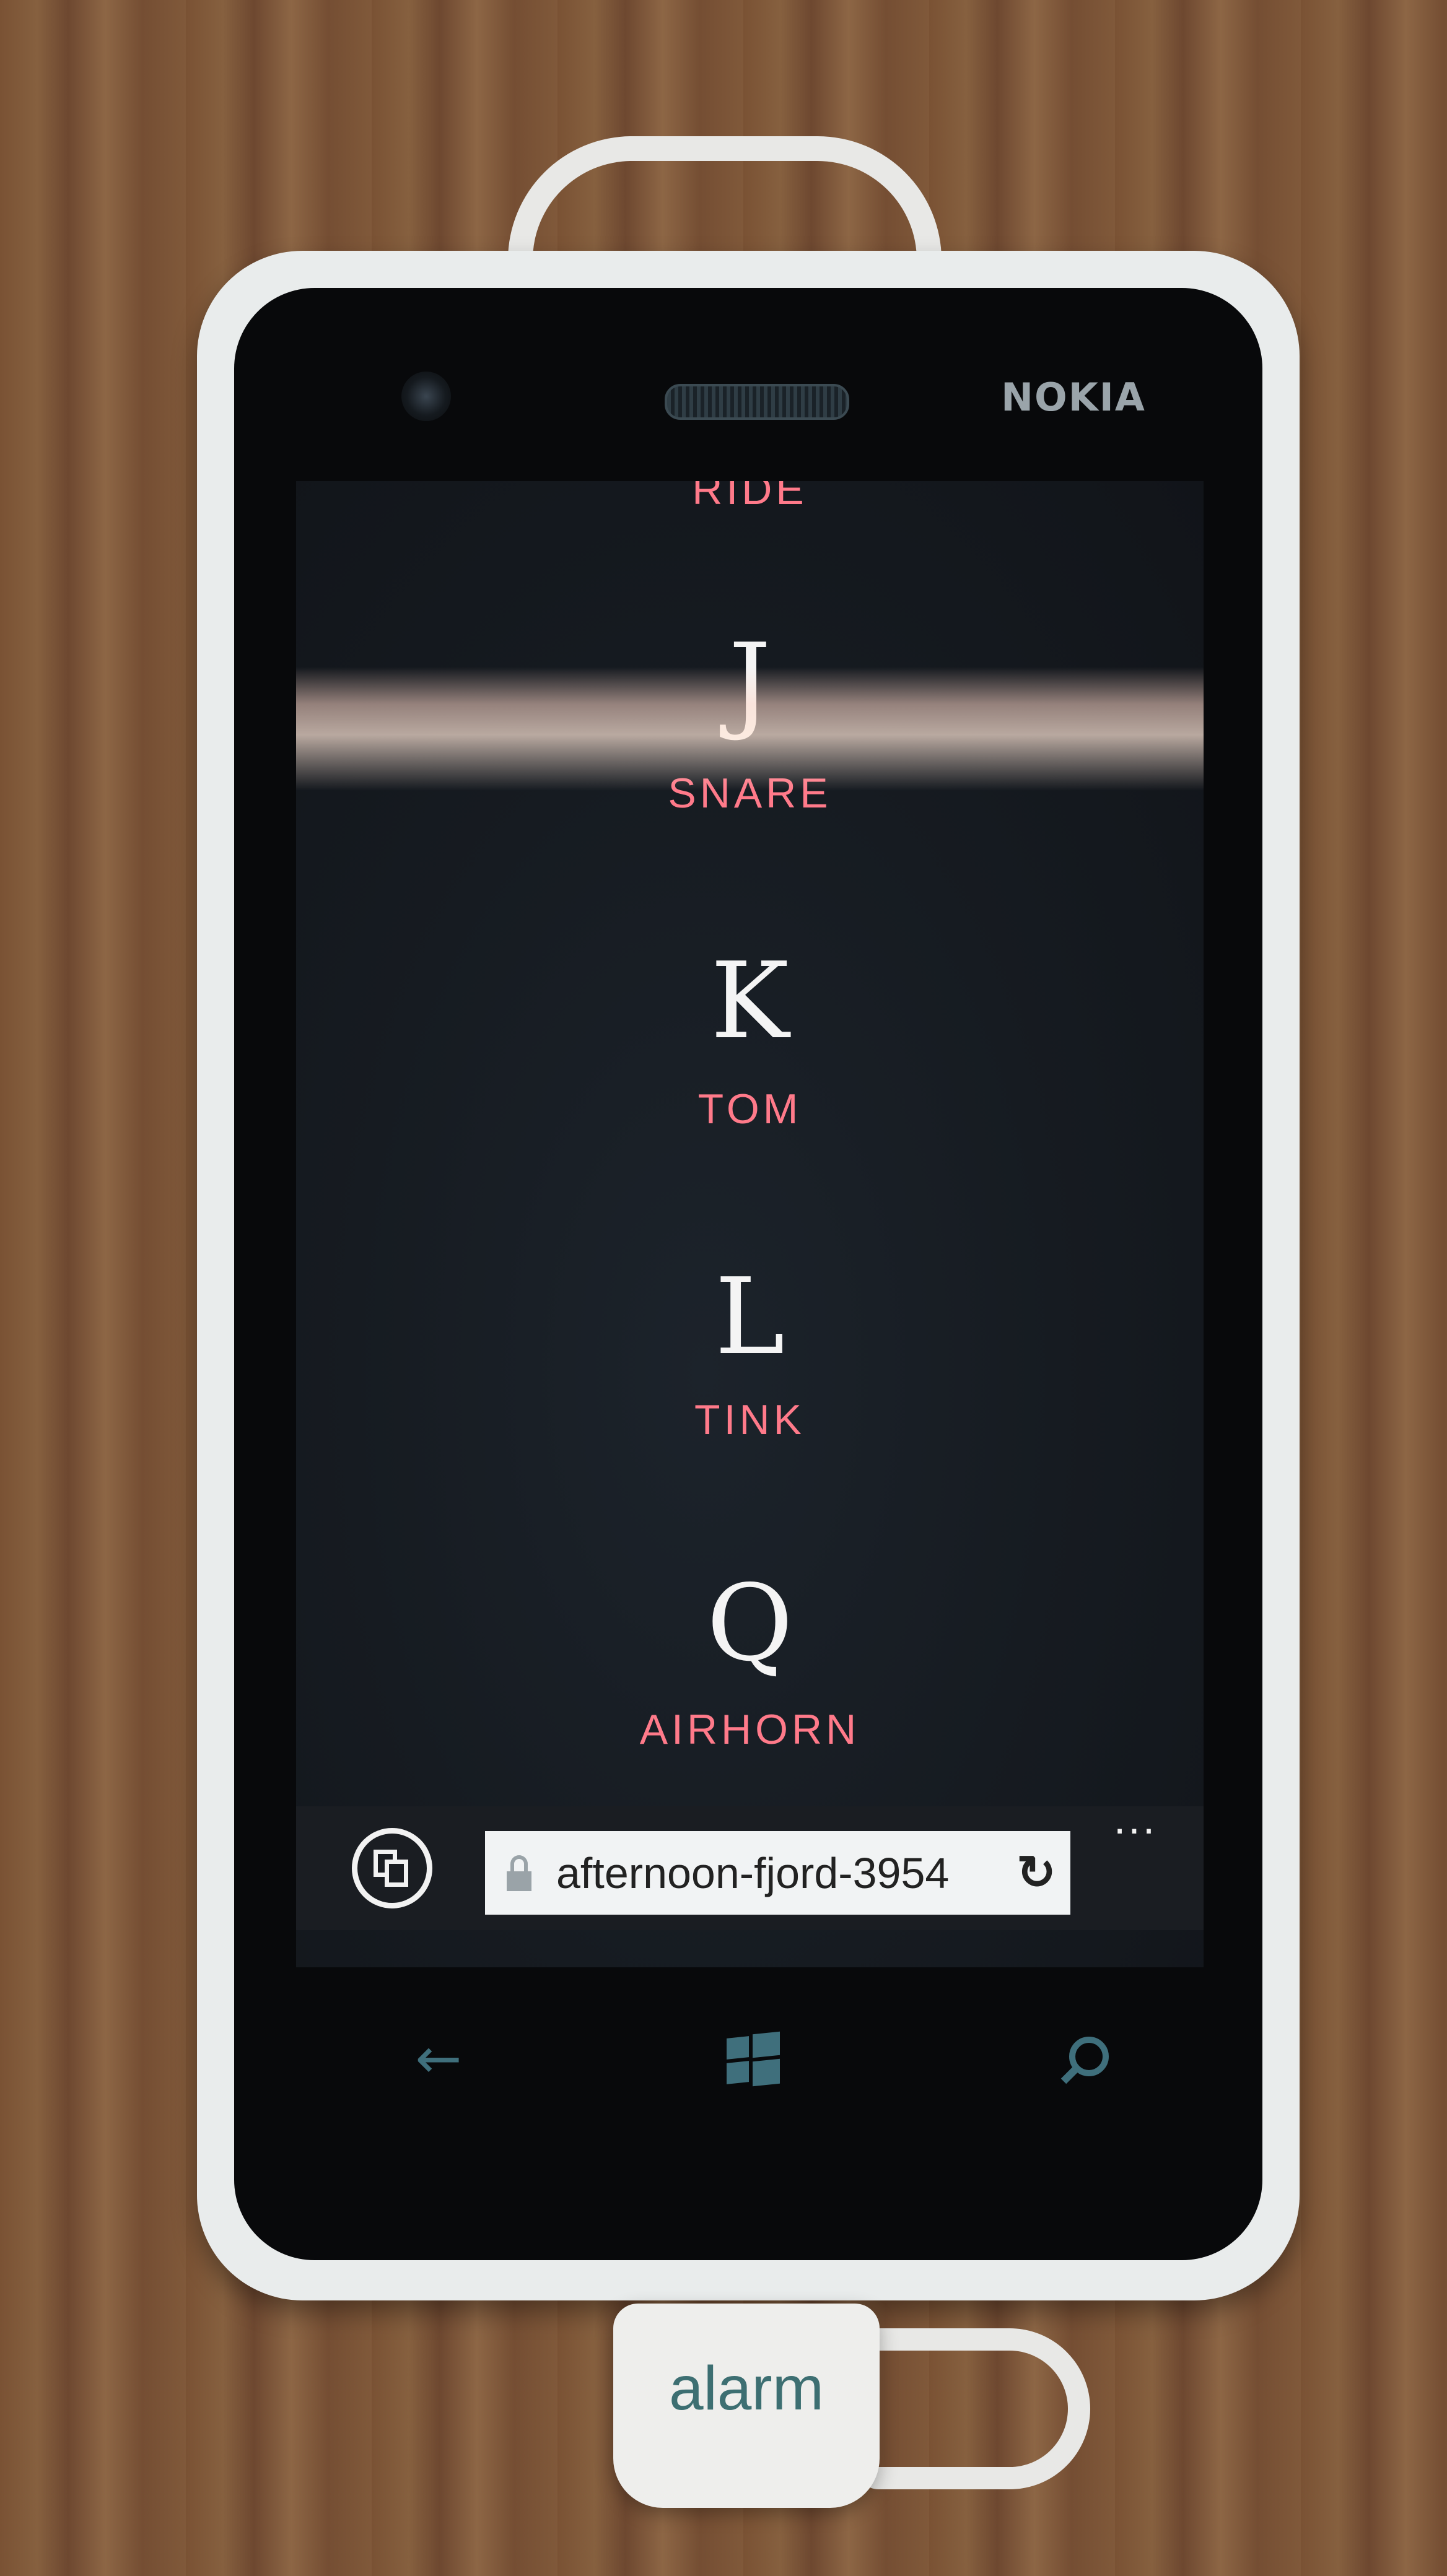 This screenshot has height=2576, width=1447. Describe the element at coordinates (1036, 1873) in the screenshot. I see `refresh-icon: ↻` at that location.